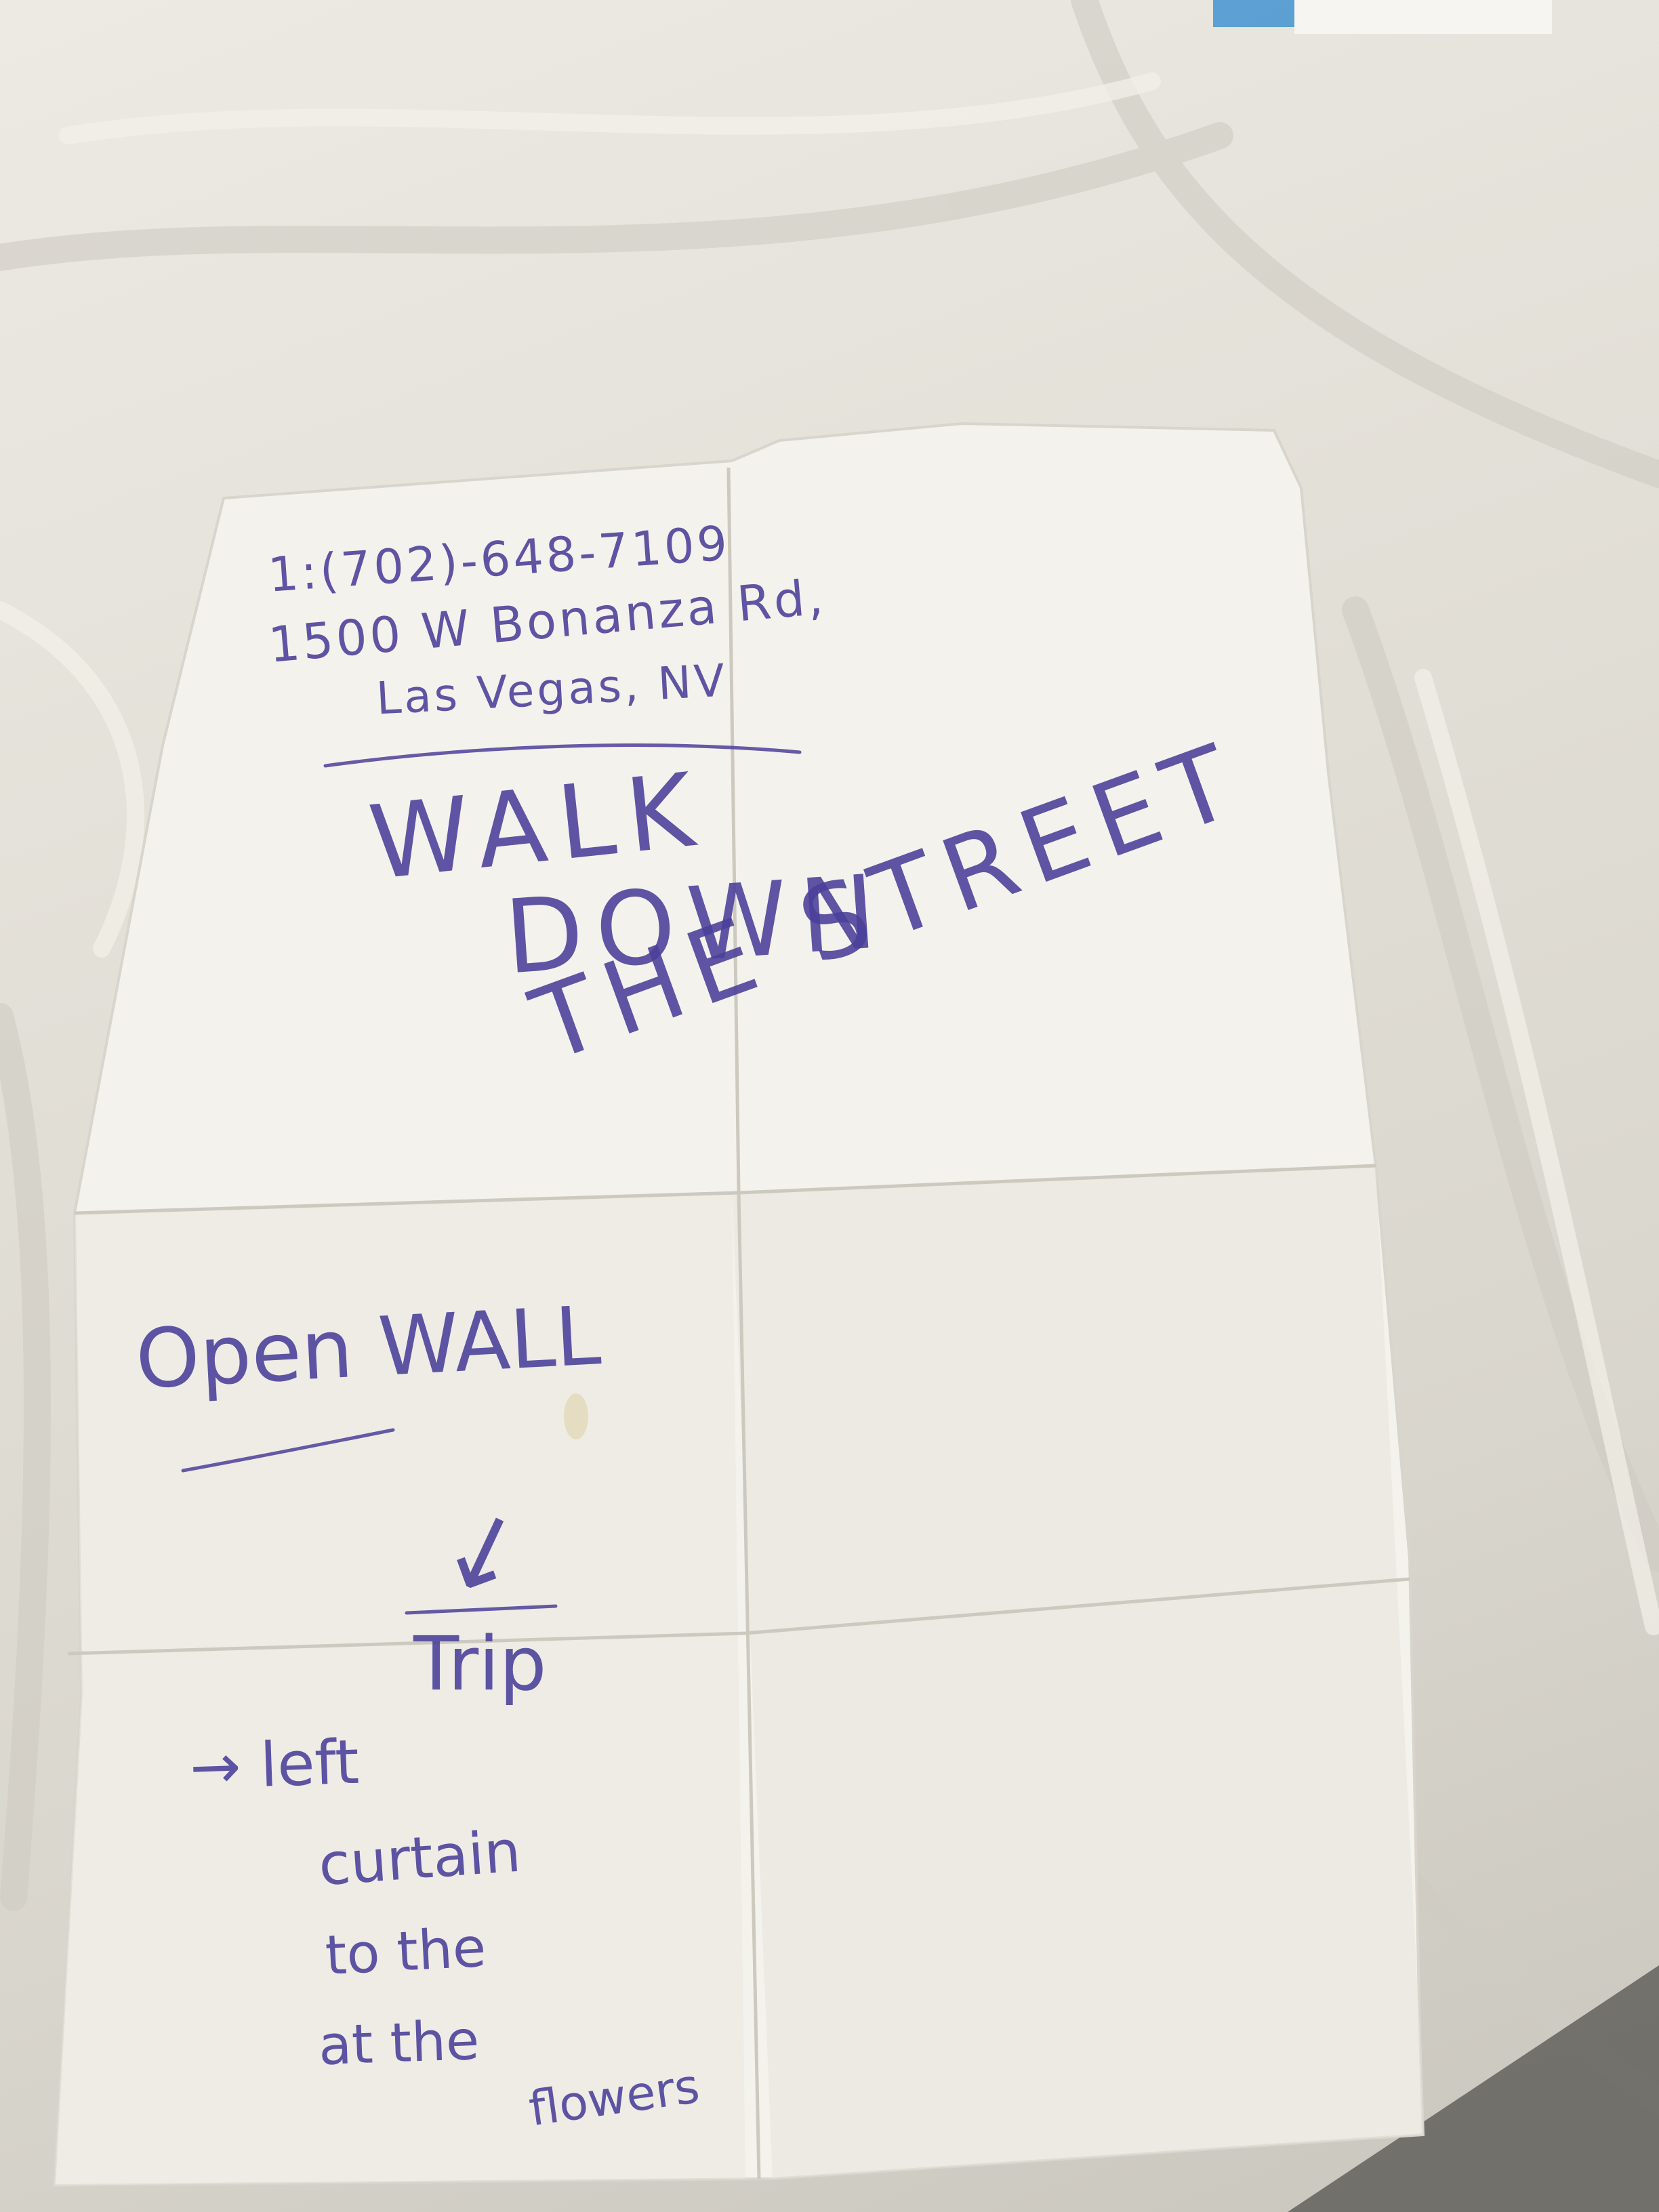  Describe the element at coordinates (1253, 13) in the screenshot. I see `blue-object` at that location.